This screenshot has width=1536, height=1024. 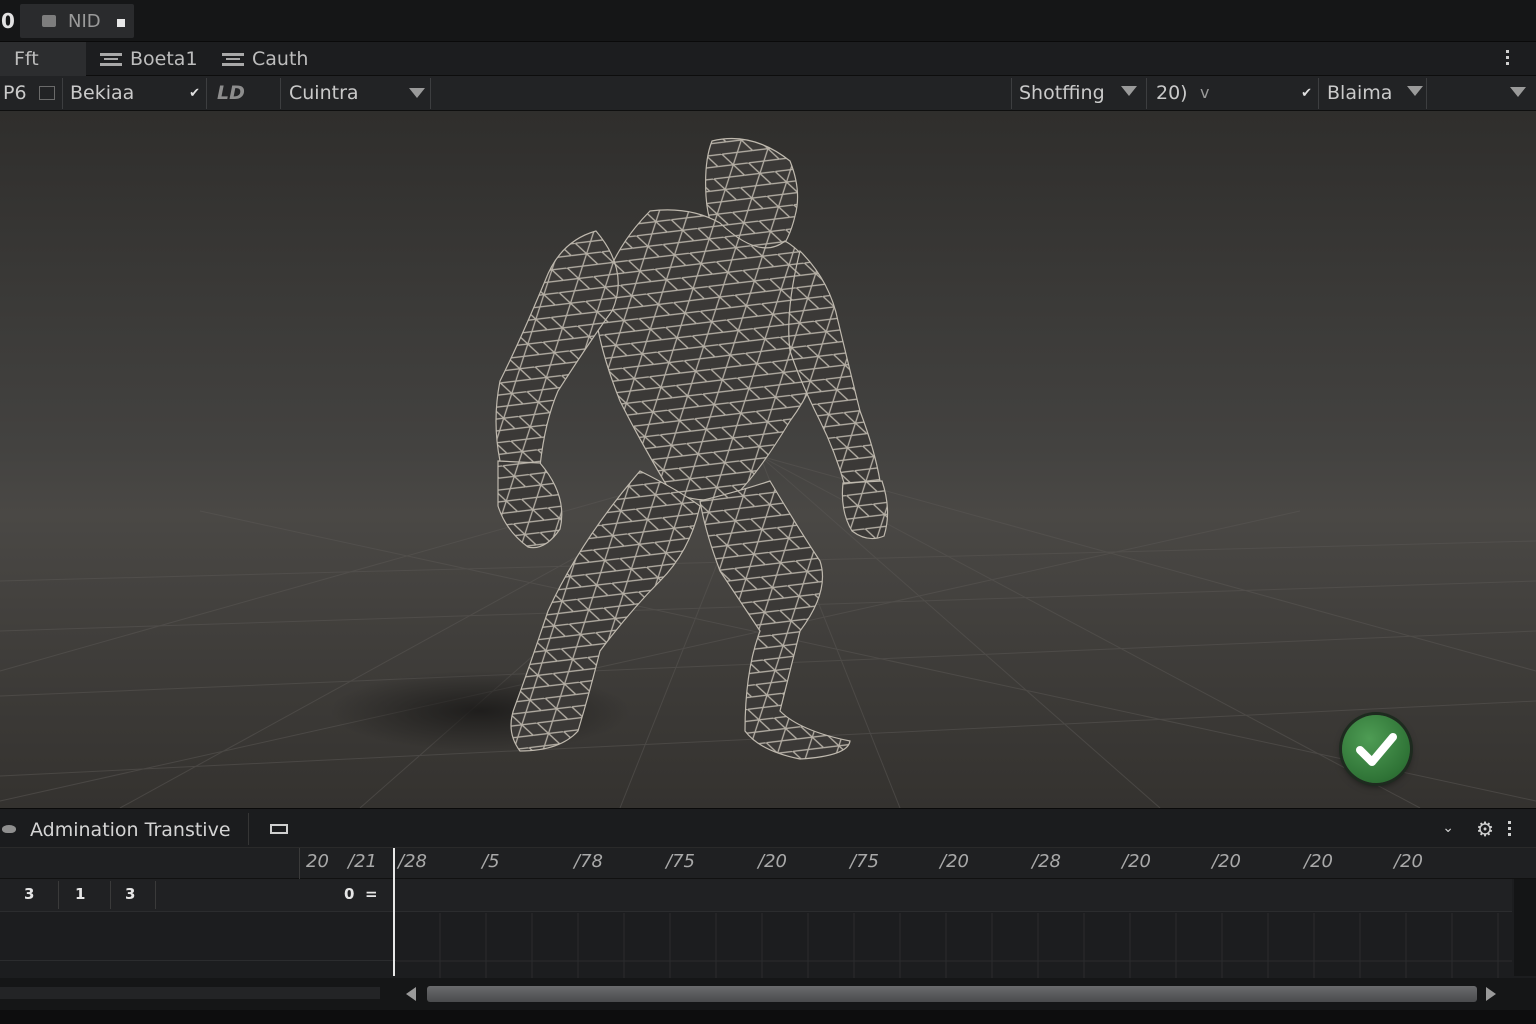 What do you see at coordinates (46, 93) in the screenshot?
I see `grid-icon` at bounding box center [46, 93].